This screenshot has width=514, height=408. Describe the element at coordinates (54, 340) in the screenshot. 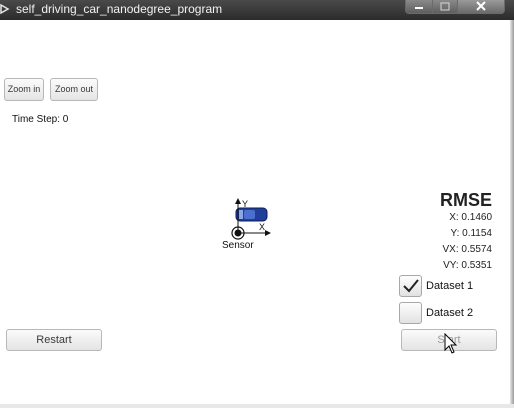

I see `restart-button: Restart` at that location.